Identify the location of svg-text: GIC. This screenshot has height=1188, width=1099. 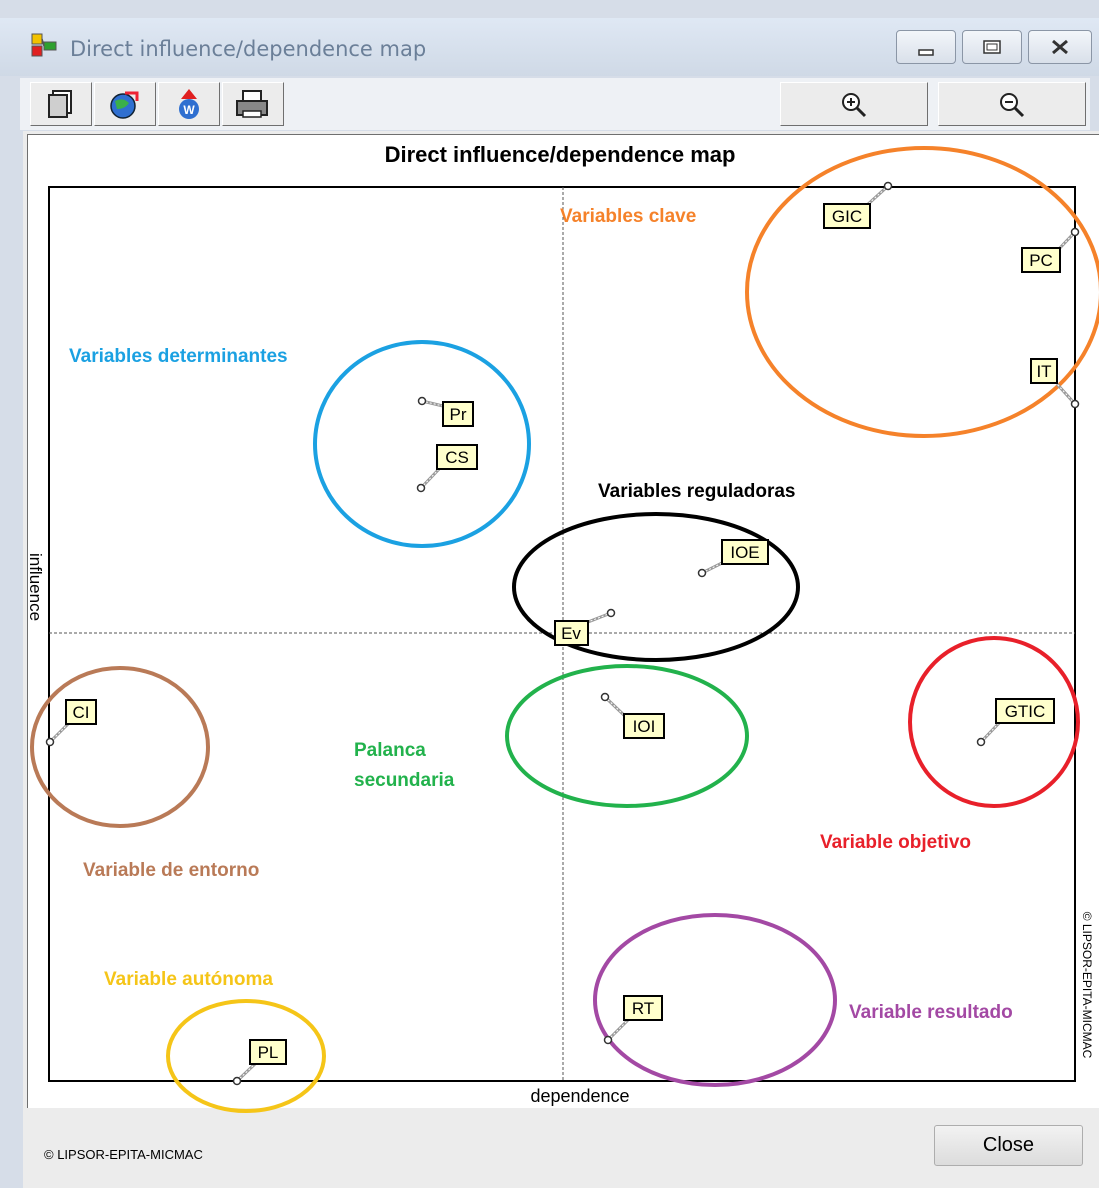
(847, 216).